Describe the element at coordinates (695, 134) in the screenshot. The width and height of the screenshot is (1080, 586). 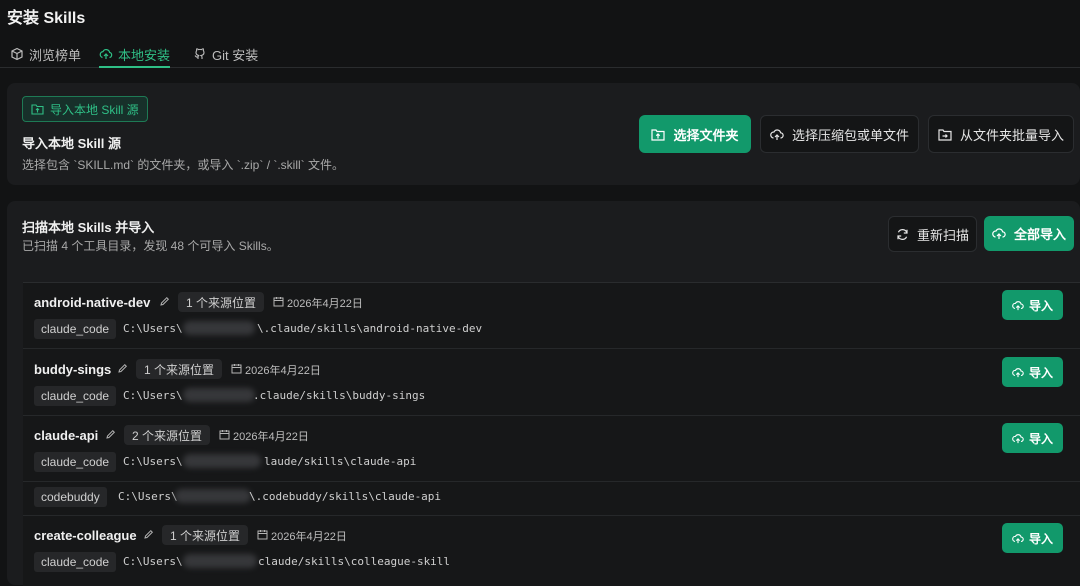
I see `select-folder-button: 选择文件夹` at that location.